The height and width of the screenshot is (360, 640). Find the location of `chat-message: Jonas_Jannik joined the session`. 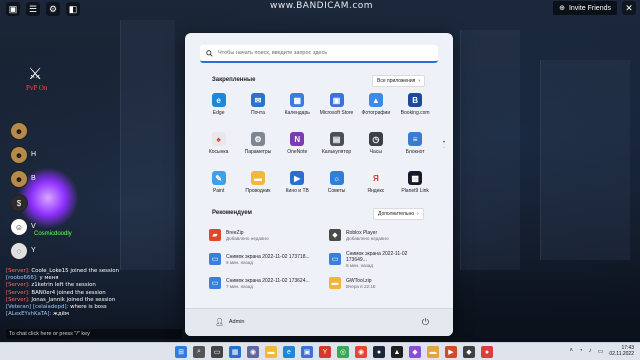

chat-message: Jonas_Jannik joined the session is located at coordinates (73, 299).